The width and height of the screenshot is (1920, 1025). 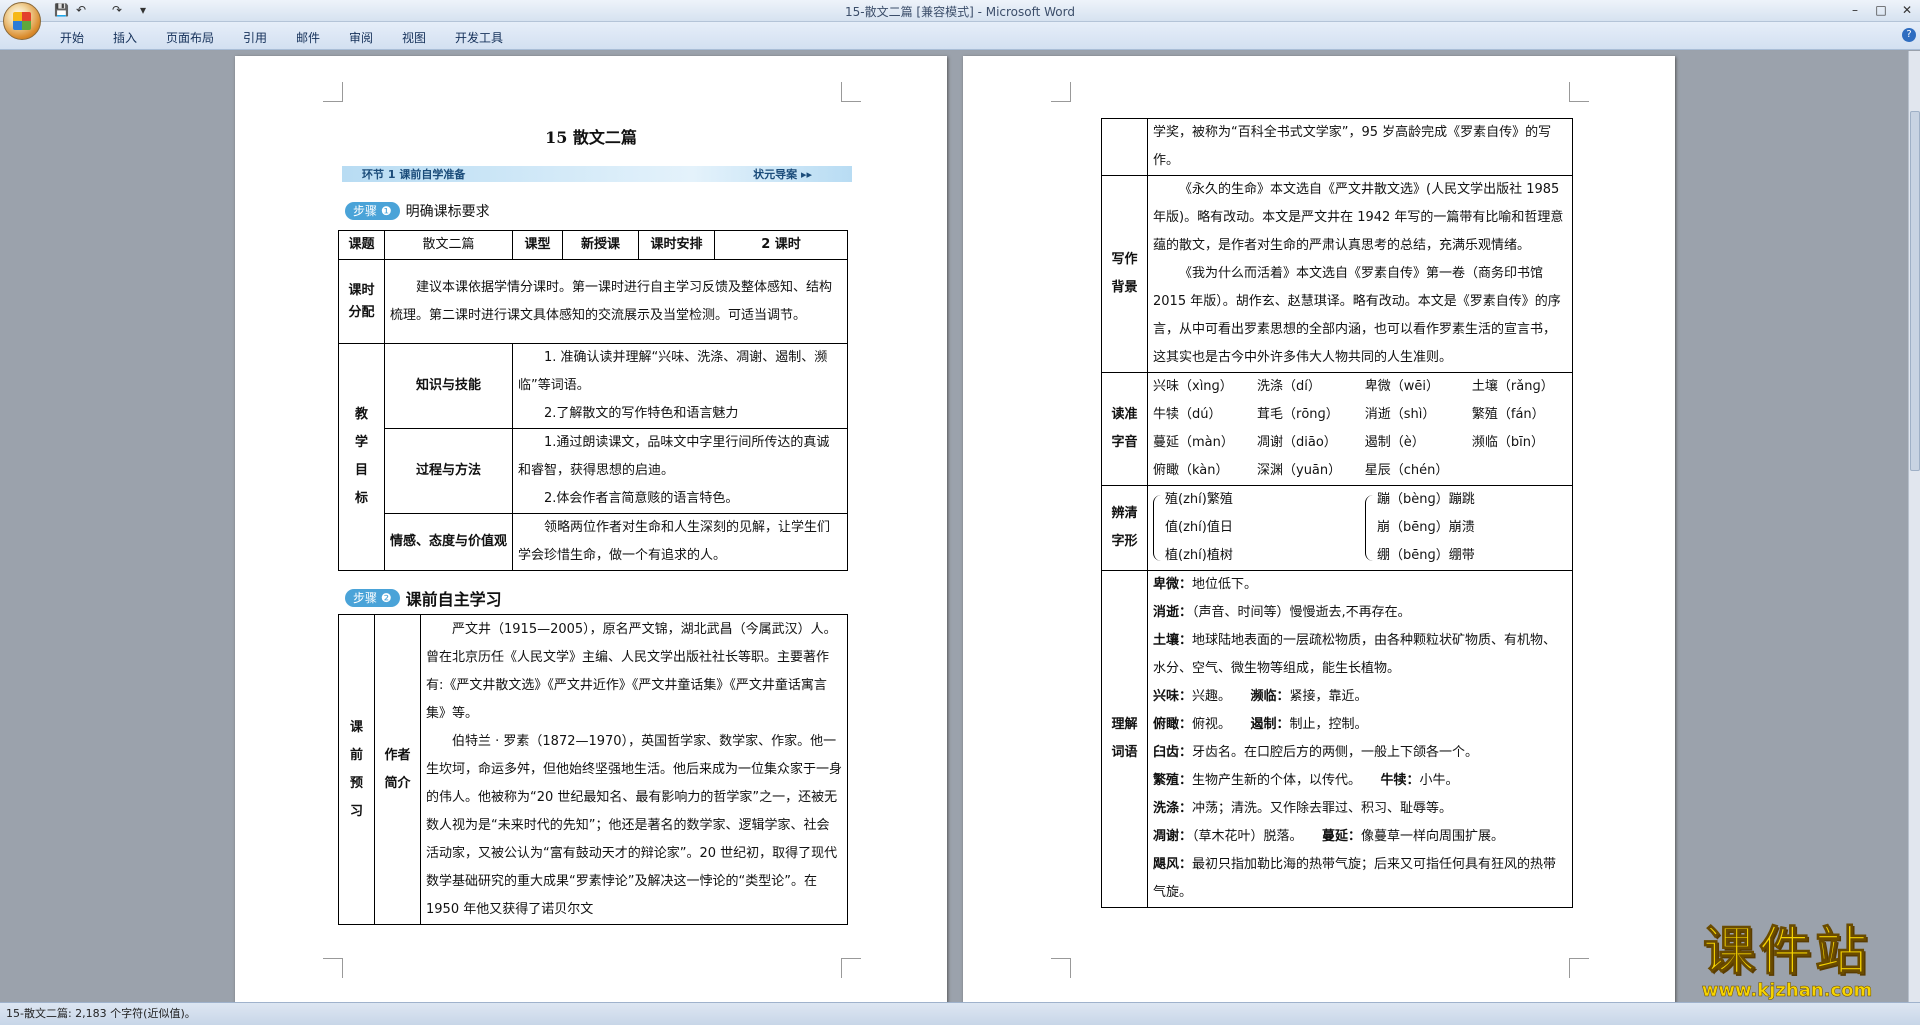 I want to click on char-group-left: 殖(zhí)繁殖 值(zhí)值日 植(zhí)植树, so click(x=1265, y=528).